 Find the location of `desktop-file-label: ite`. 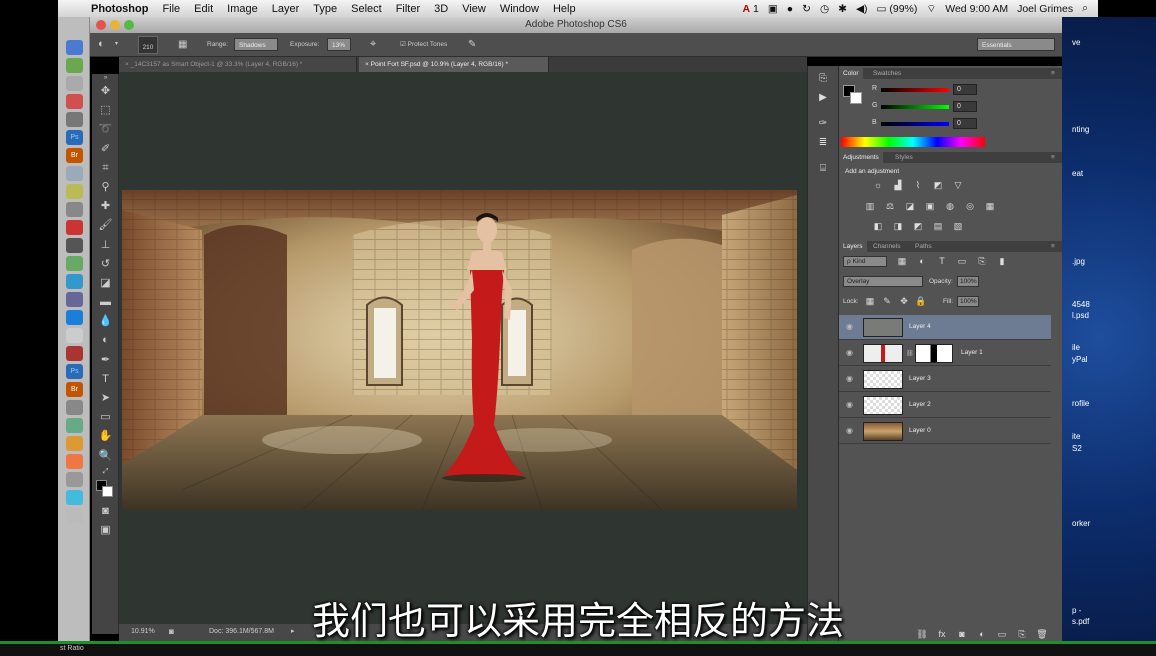

desktop-file-label: ite is located at coordinates (1076, 436).